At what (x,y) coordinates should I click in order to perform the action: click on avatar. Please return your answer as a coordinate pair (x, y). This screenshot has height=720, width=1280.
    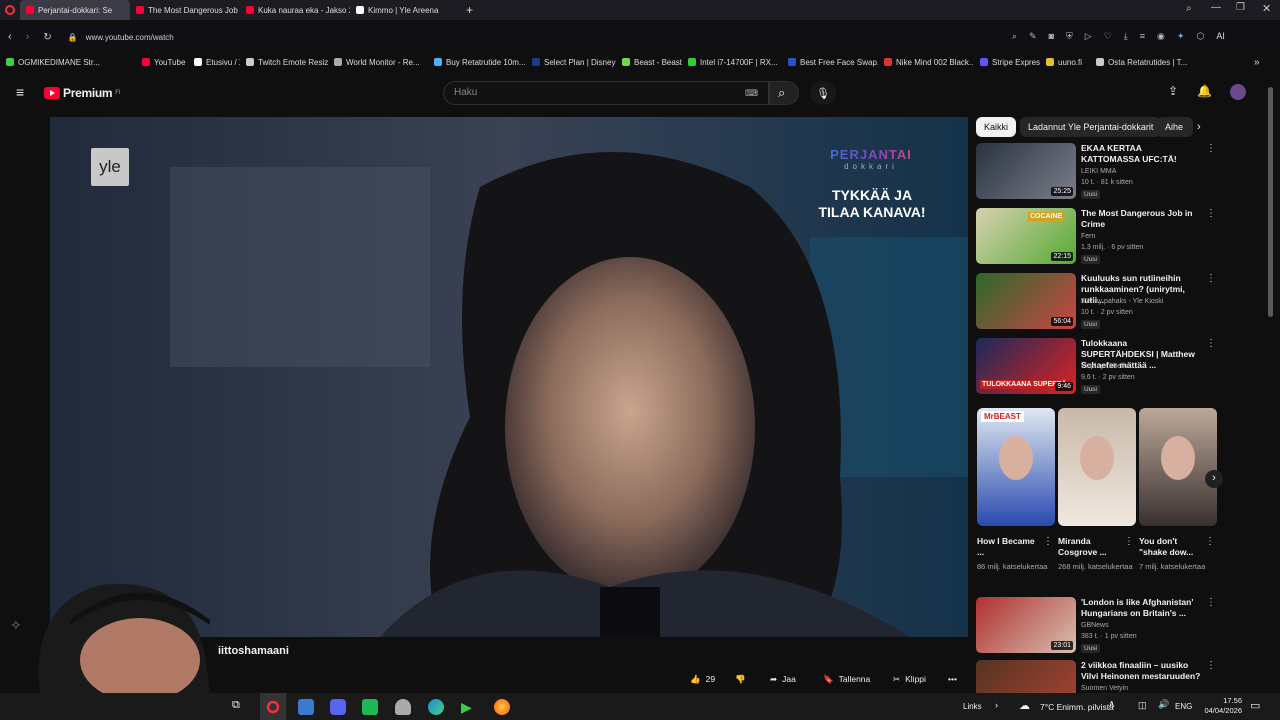
    Looking at the image, I should click on (1238, 92).